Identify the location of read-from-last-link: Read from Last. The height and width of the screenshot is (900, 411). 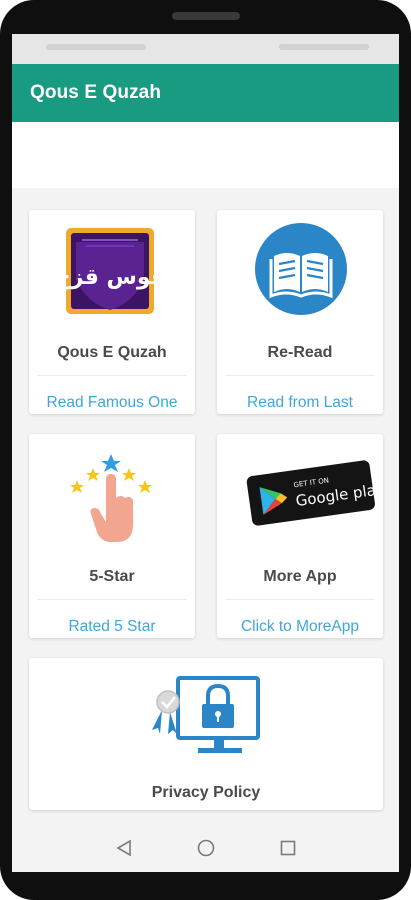
(300, 403).